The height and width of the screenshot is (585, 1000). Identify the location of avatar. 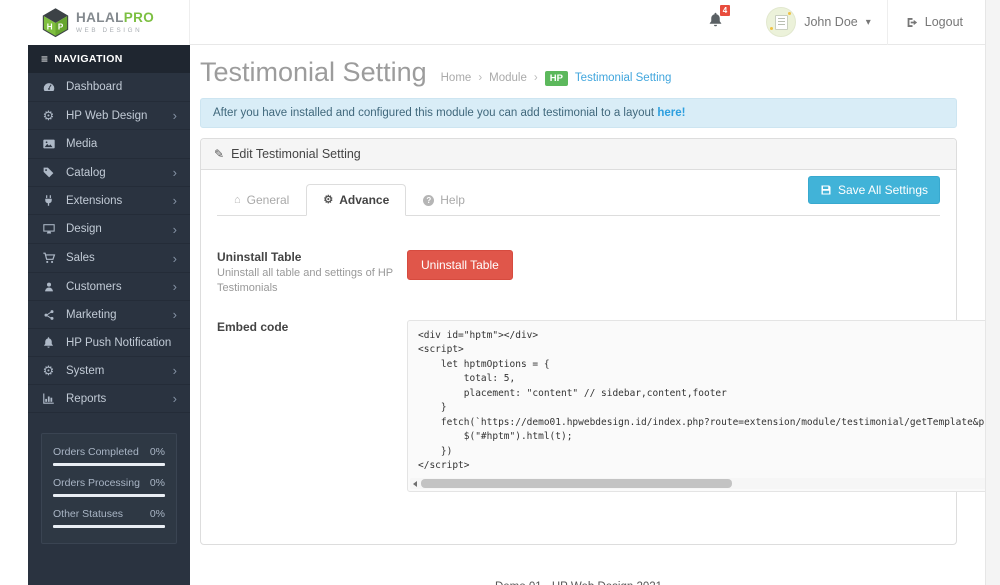
(781, 22).